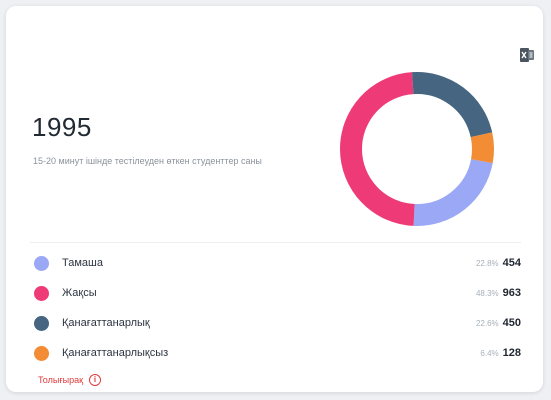 This screenshot has height=400, width=551. Describe the element at coordinates (95, 380) in the screenshot. I see `info-icon: i` at that location.